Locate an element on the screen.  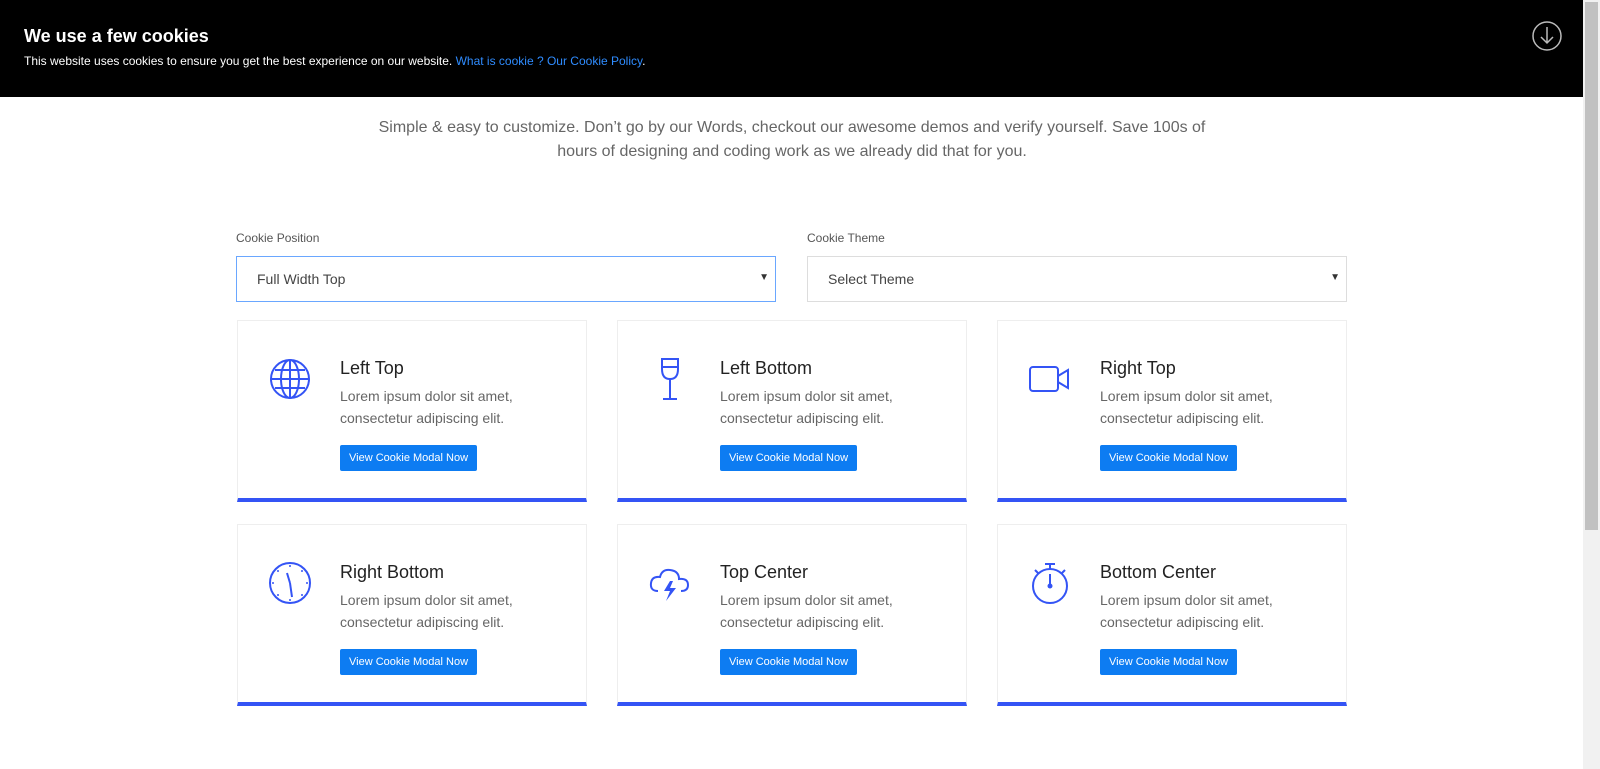
cookie-banner-period: . is located at coordinates (644, 61).